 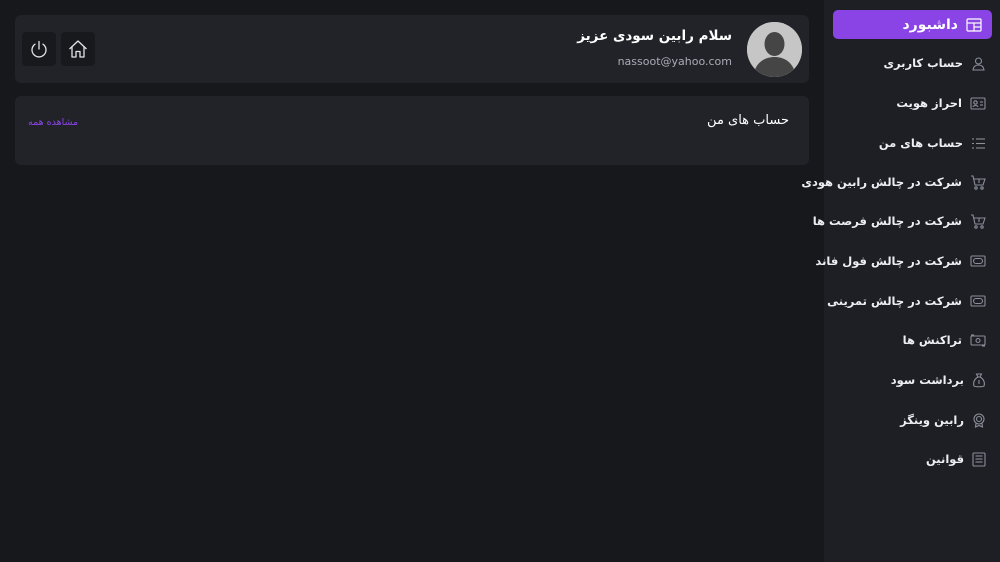 What do you see at coordinates (932, 340) in the screenshot?
I see `sidebar-item-label: تراکنش ها` at bounding box center [932, 340].